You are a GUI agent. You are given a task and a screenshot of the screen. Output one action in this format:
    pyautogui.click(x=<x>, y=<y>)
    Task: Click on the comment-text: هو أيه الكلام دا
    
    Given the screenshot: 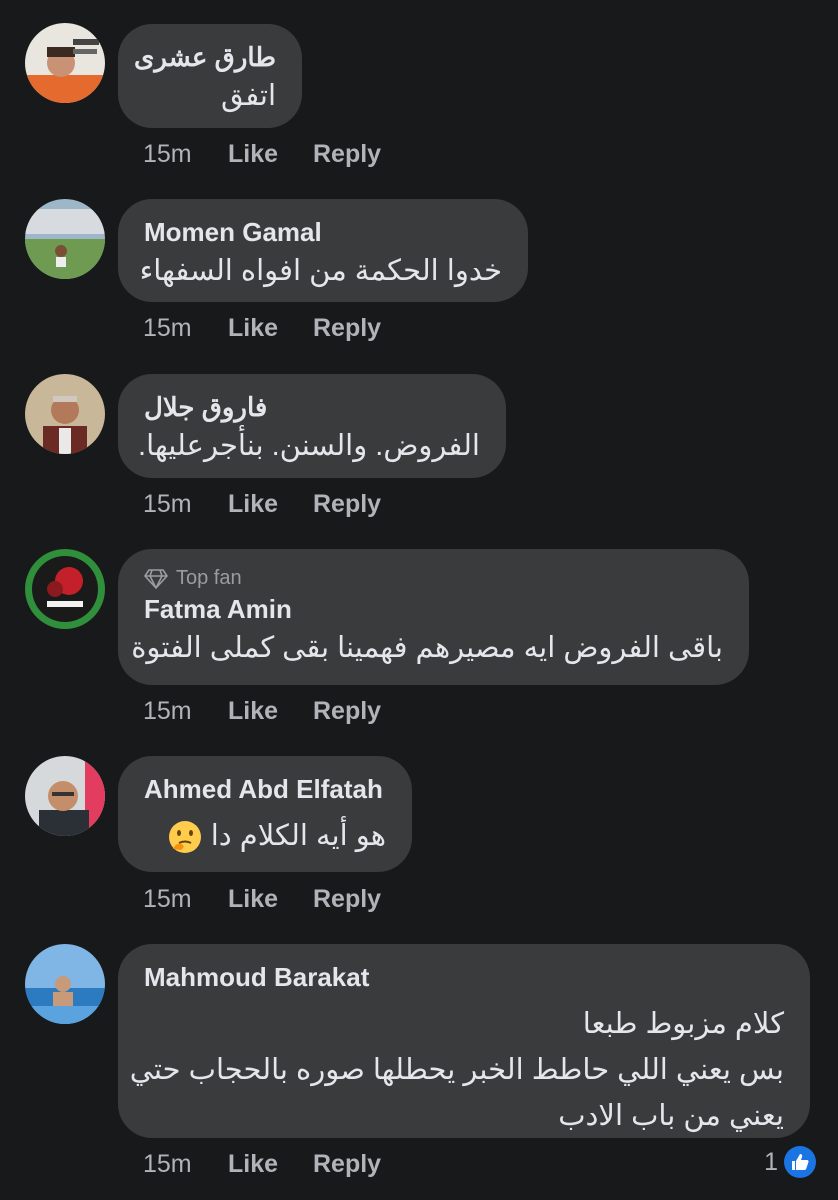 What is the action you would take?
    pyautogui.click(x=265, y=836)
    